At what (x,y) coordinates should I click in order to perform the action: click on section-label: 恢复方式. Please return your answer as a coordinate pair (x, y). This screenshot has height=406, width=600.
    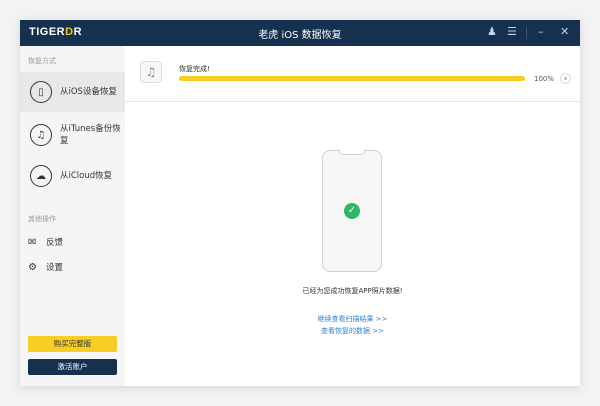
    Looking at the image, I should click on (42, 61).